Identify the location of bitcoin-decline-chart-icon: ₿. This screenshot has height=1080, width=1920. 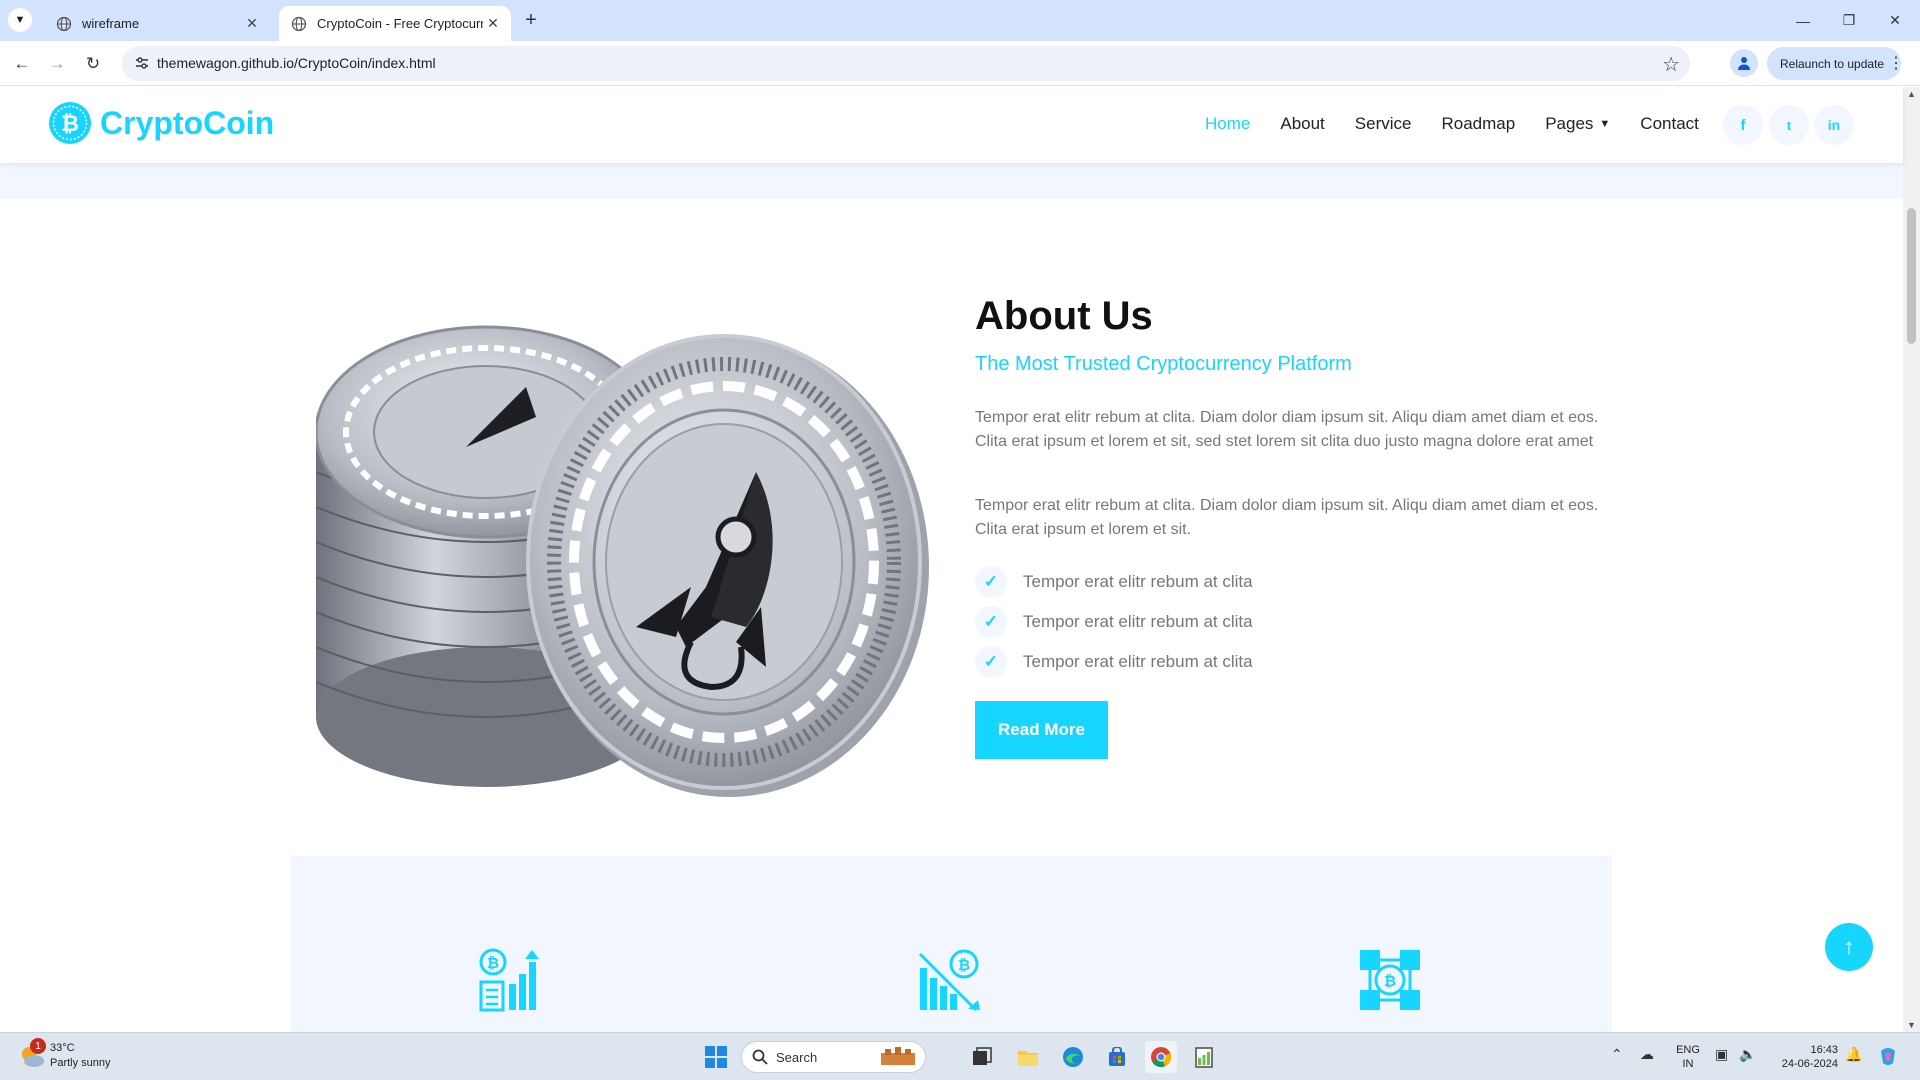
(949, 980).